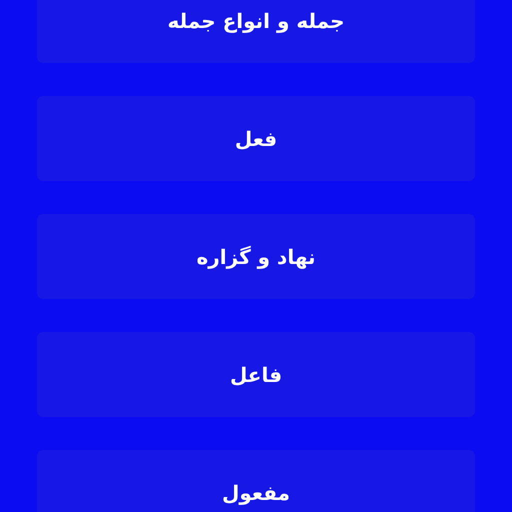 This screenshot has height=512, width=512. Describe the element at coordinates (256, 256) in the screenshot. I see `lesson-button: نهاد و گزاره` at that location.